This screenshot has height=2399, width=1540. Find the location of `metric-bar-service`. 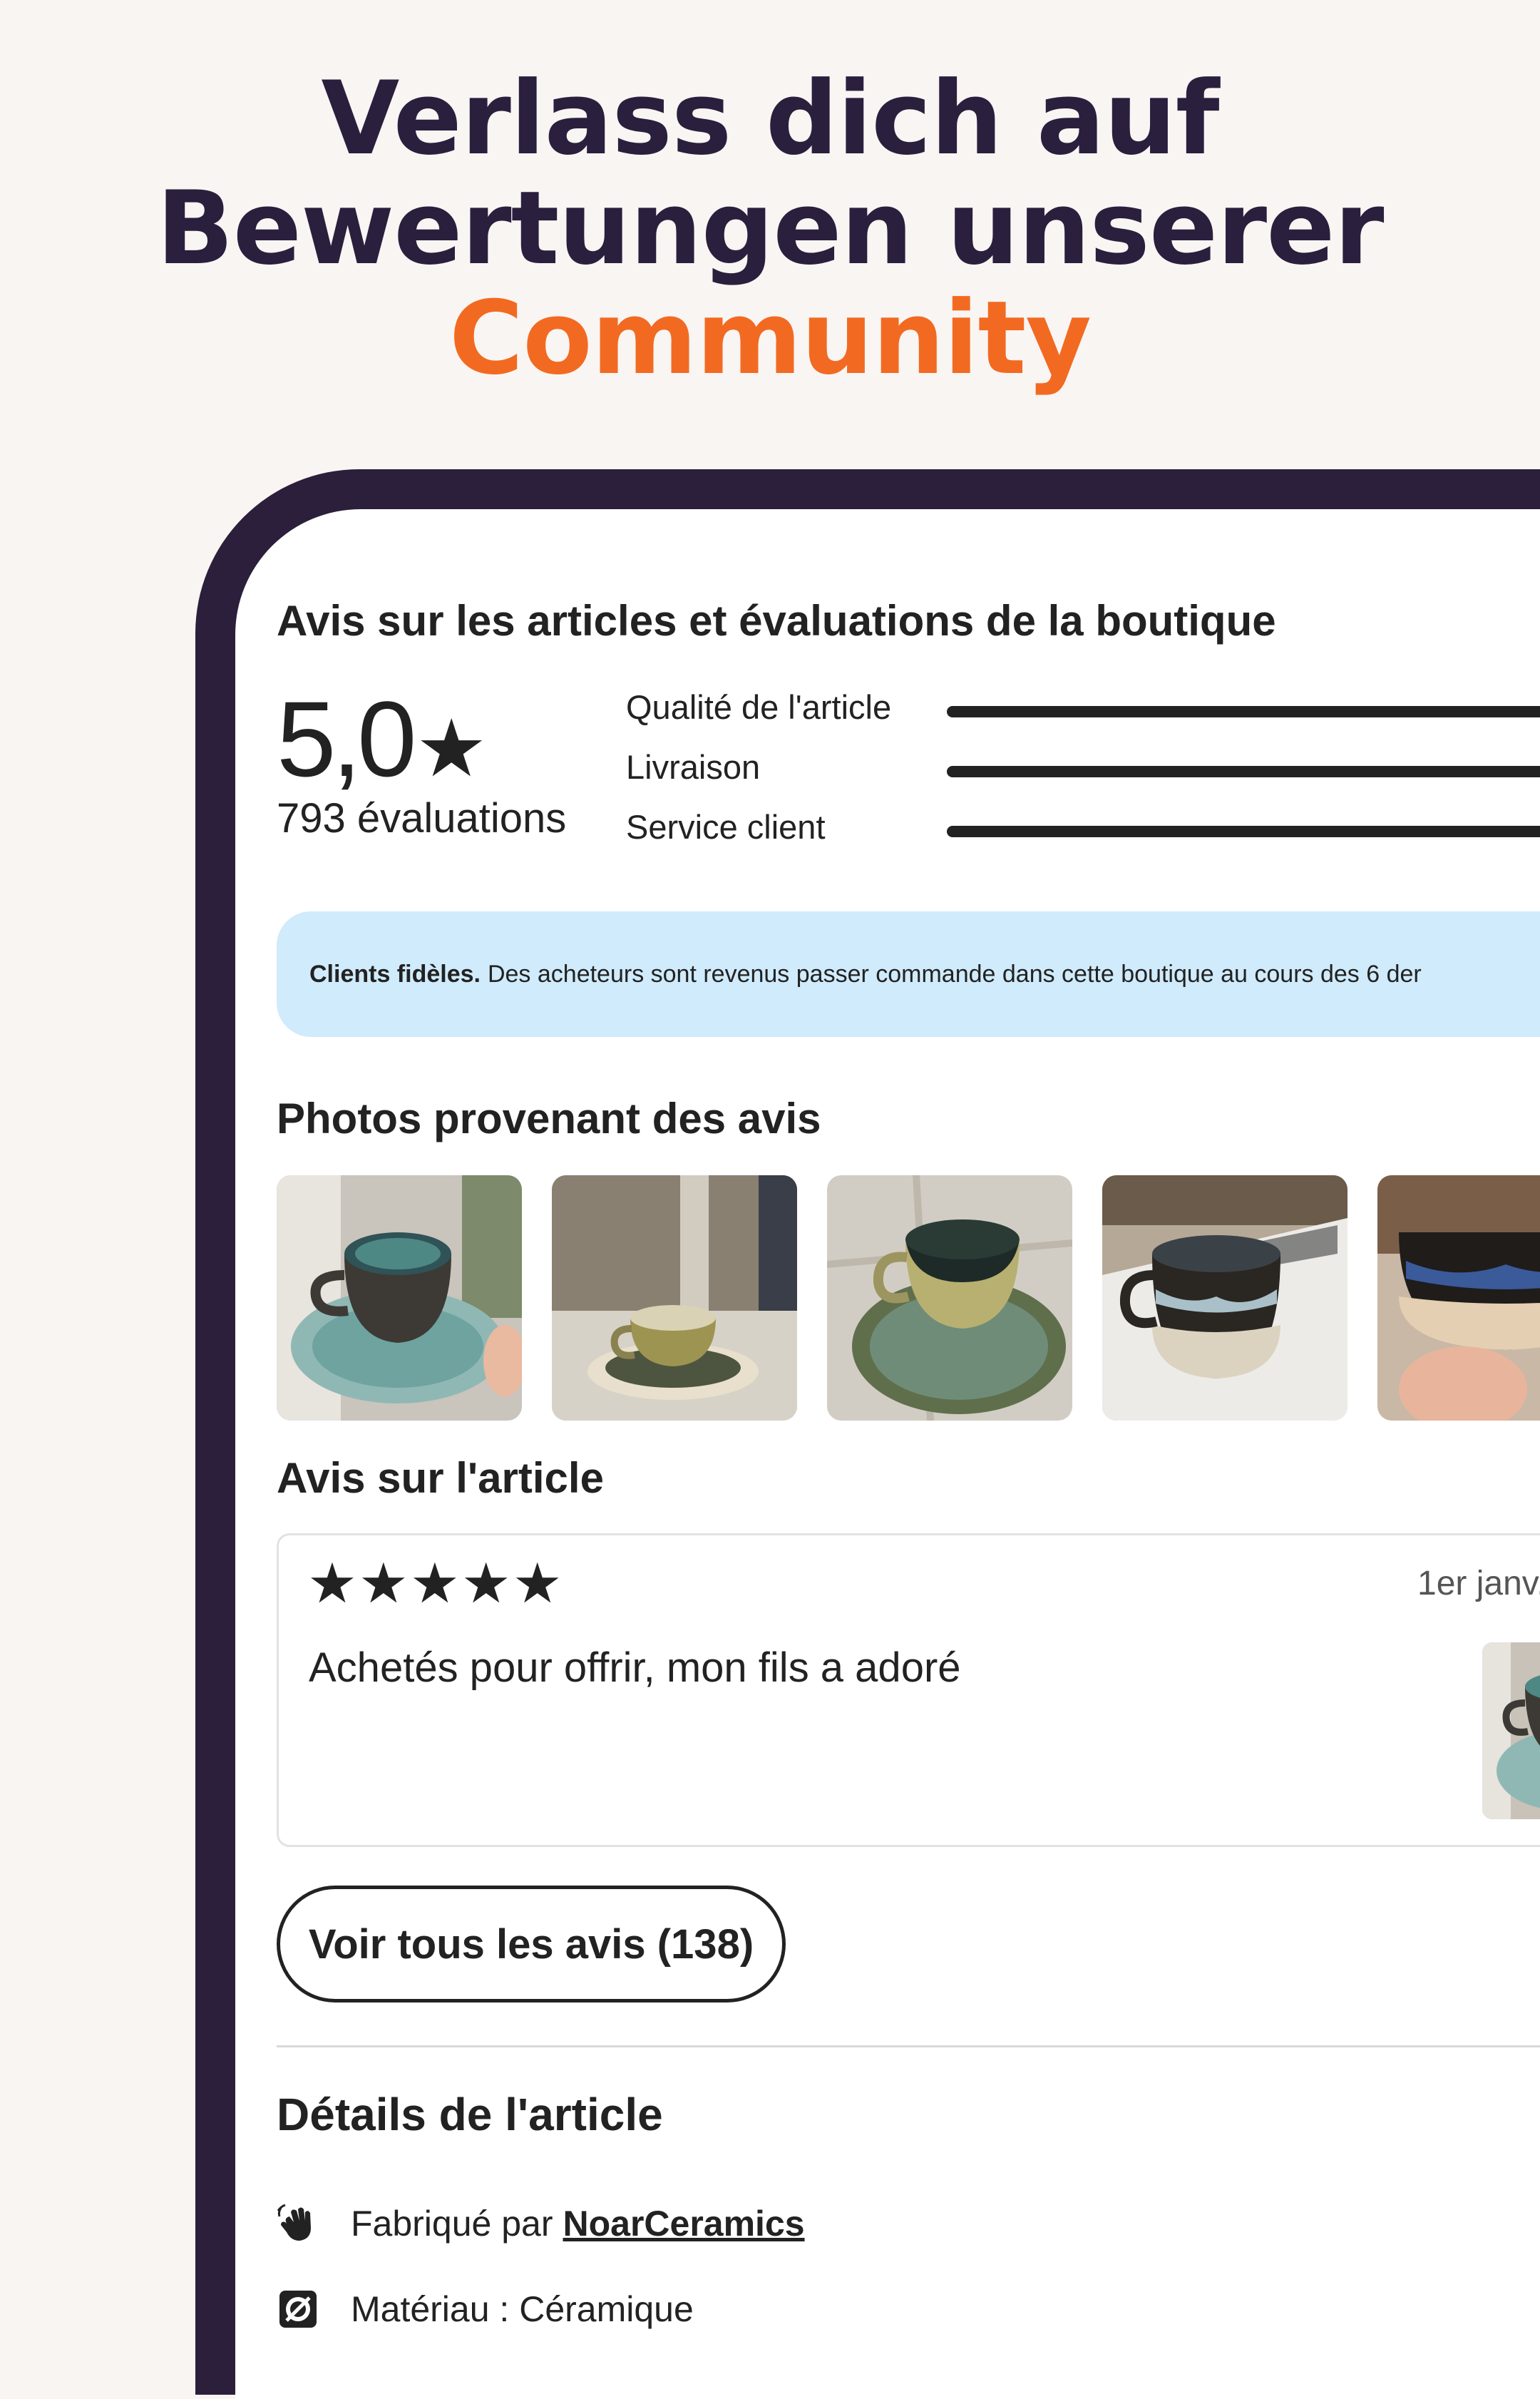

metric-bar-service is located at coordinates (1243, 831).